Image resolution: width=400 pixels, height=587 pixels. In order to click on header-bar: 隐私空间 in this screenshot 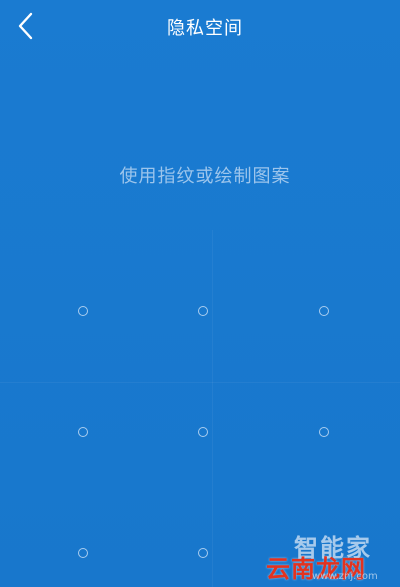, I will do `click(200, 27)`.